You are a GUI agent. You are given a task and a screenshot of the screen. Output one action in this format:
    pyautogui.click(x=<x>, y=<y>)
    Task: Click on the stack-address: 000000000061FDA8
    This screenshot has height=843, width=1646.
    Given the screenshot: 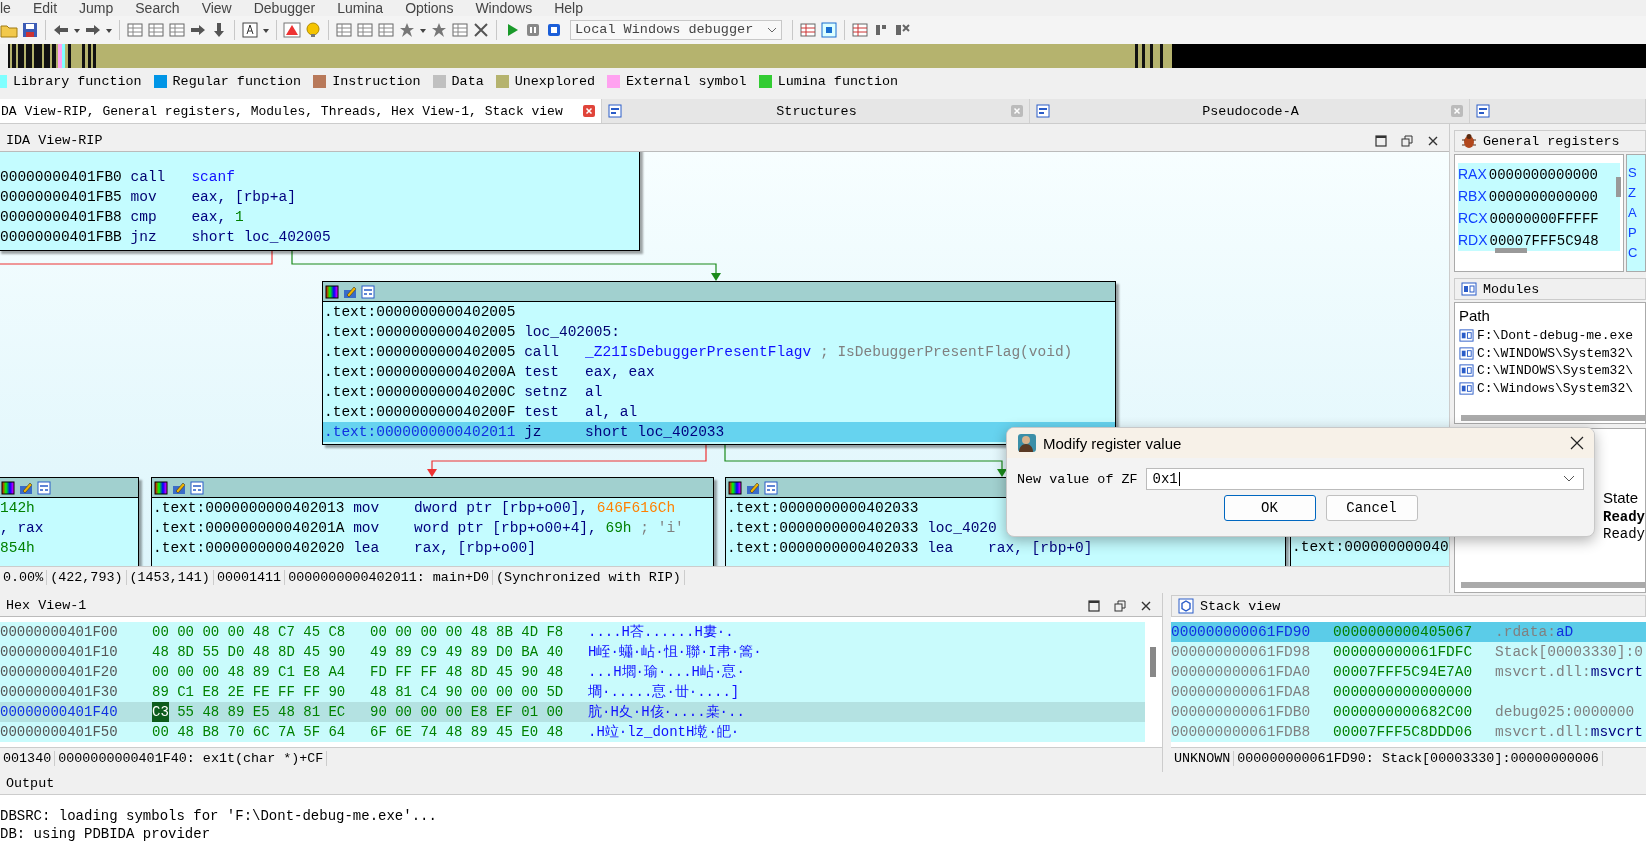 What is the action you would take?
    pyautogui.click(x=1241, y=693)
    